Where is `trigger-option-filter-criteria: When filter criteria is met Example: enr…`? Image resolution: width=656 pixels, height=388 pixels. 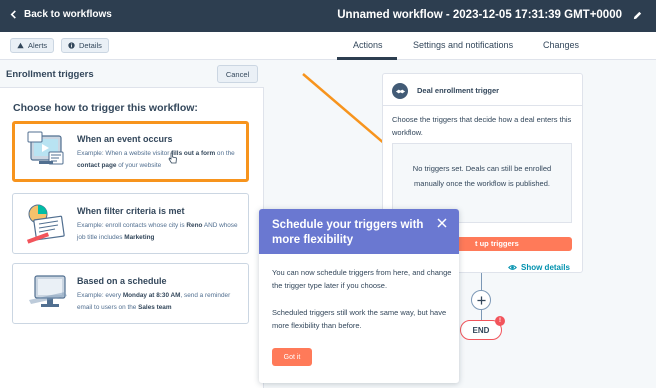 trigger-option-filter-criteria: When filter criteria is met Example: enr… is located at coordinates (130, 223).